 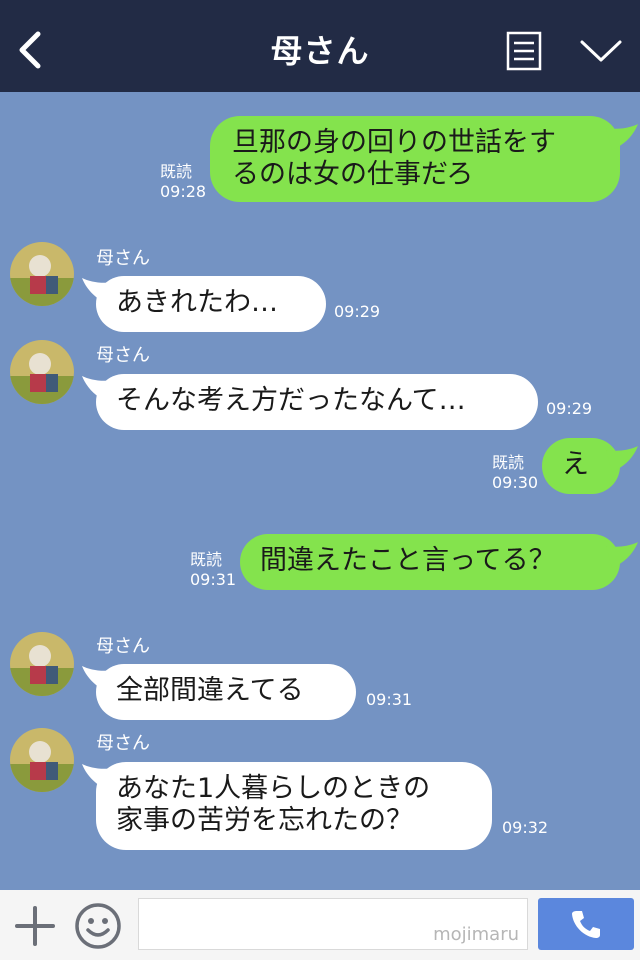 I want to click on message-line: 間違えたこと言ってる？, so click(x=408, y=560).